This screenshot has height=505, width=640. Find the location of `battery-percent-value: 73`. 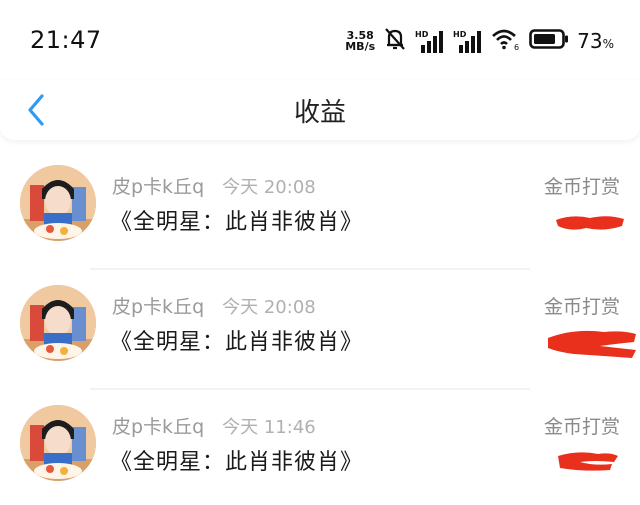

battery-percent-value: 73 is located at coordinates (590, 41).